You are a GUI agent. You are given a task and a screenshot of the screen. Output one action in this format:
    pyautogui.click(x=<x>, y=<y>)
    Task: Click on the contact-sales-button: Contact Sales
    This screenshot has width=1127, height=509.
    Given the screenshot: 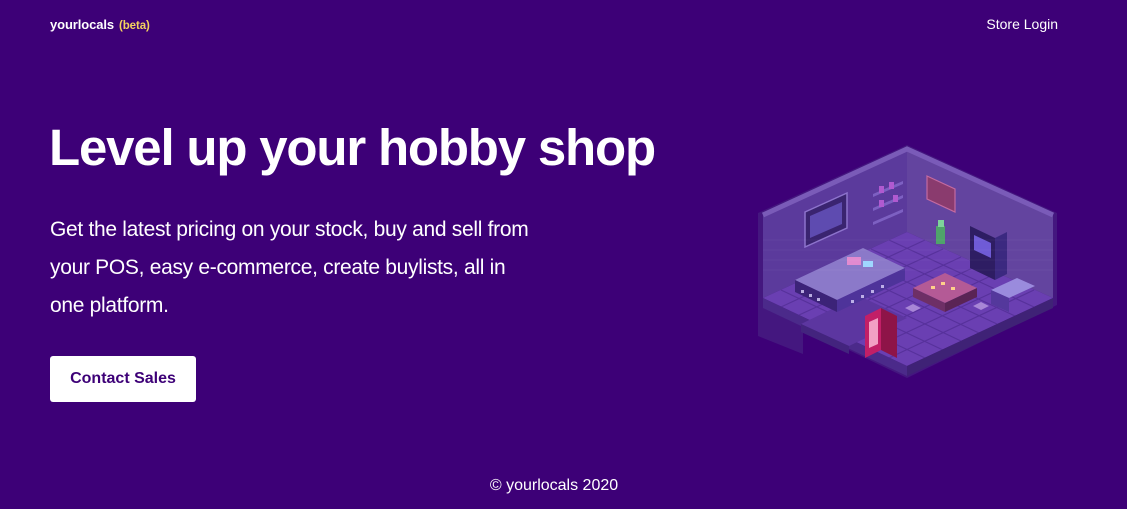 What is the action you would take?
    pyautogui.click(x=123, y=379)
    